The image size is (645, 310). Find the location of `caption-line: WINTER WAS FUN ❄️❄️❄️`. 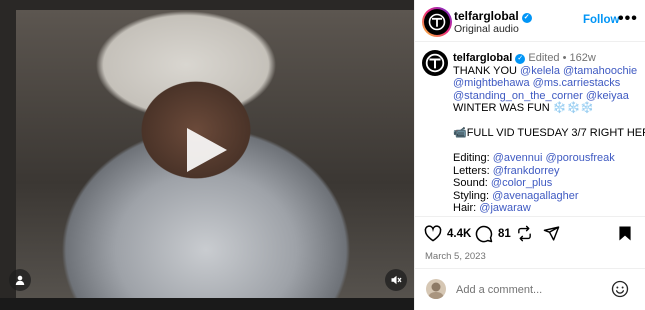

caption-line: WINTER WAS FUN ❄️❄️❄️ is located at coordinates (548, 108).